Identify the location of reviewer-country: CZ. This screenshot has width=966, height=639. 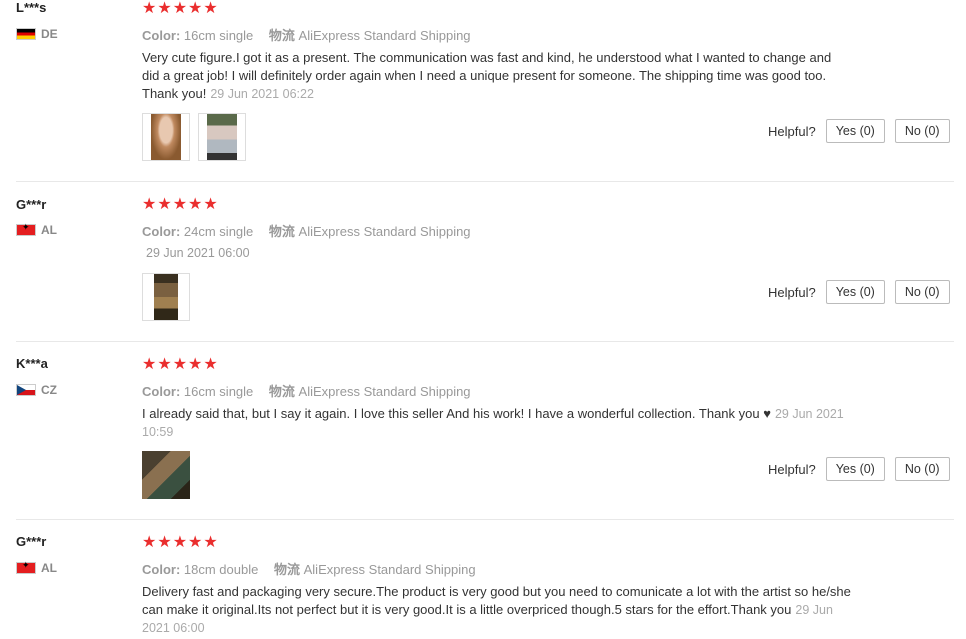
(36, 390).